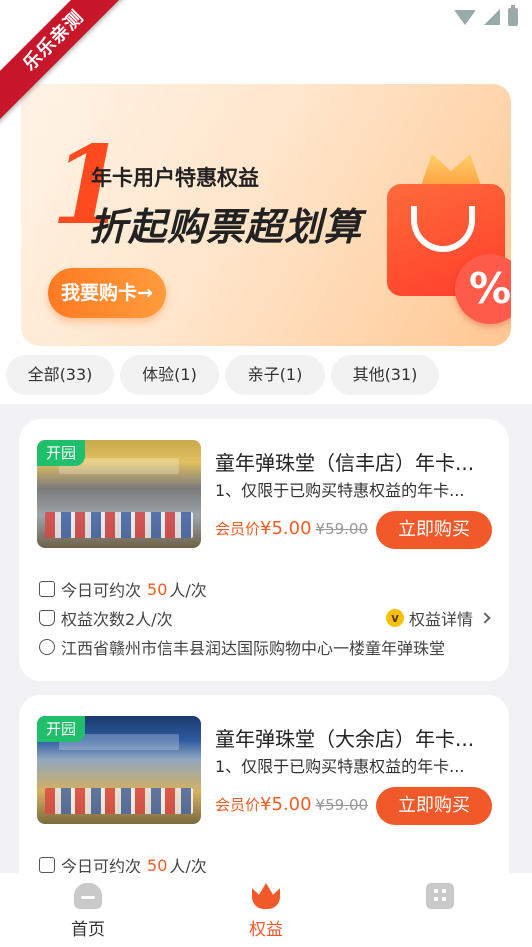 This screenshot has width=532, height=947. What do you see at coordinates (88, 911) in the screenshot?
I see `nav-home: 首页` at bounding box center [88, 911].